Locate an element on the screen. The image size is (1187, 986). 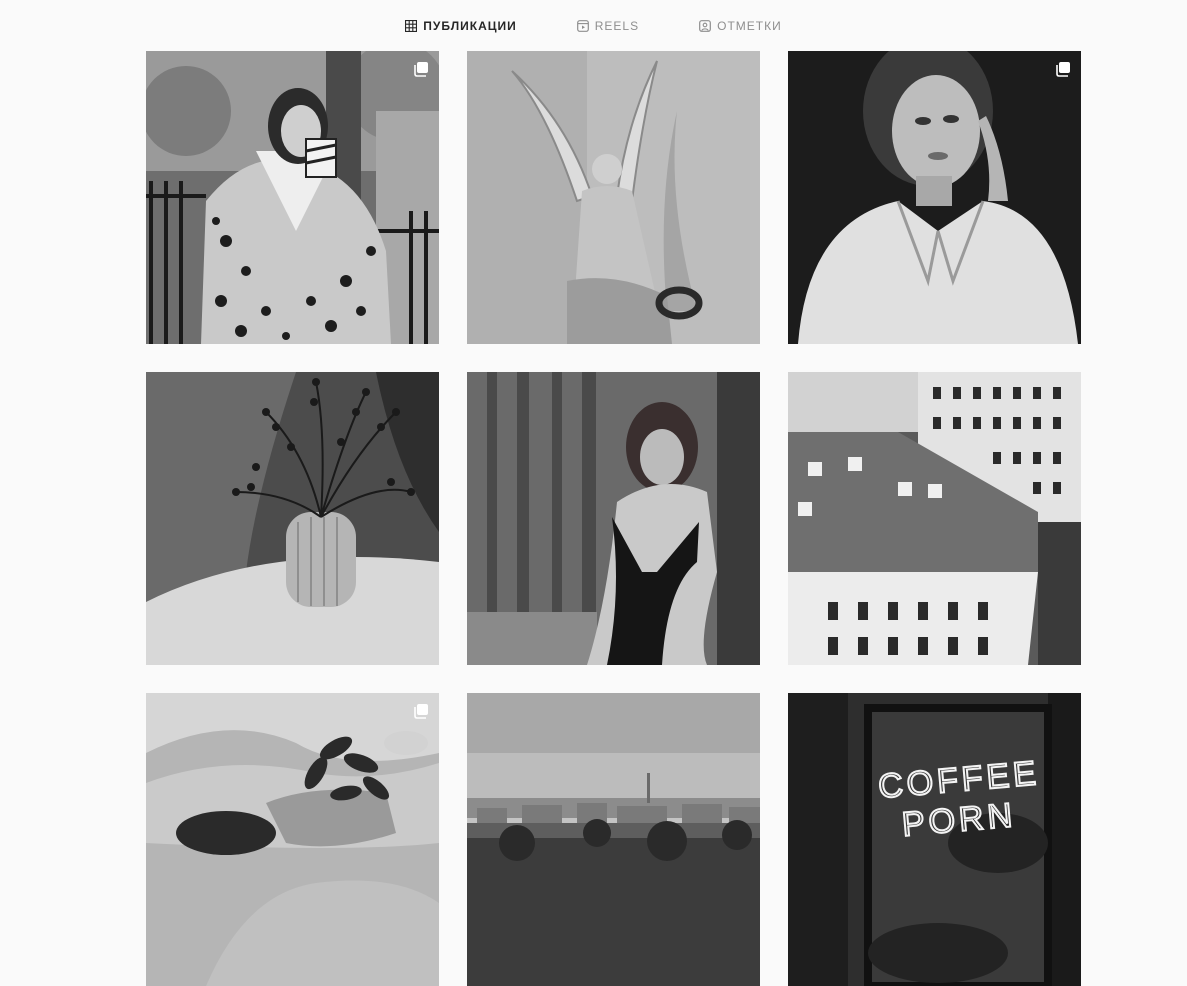
post-image: COFFEE PORN is located at coordinates (934, 839).